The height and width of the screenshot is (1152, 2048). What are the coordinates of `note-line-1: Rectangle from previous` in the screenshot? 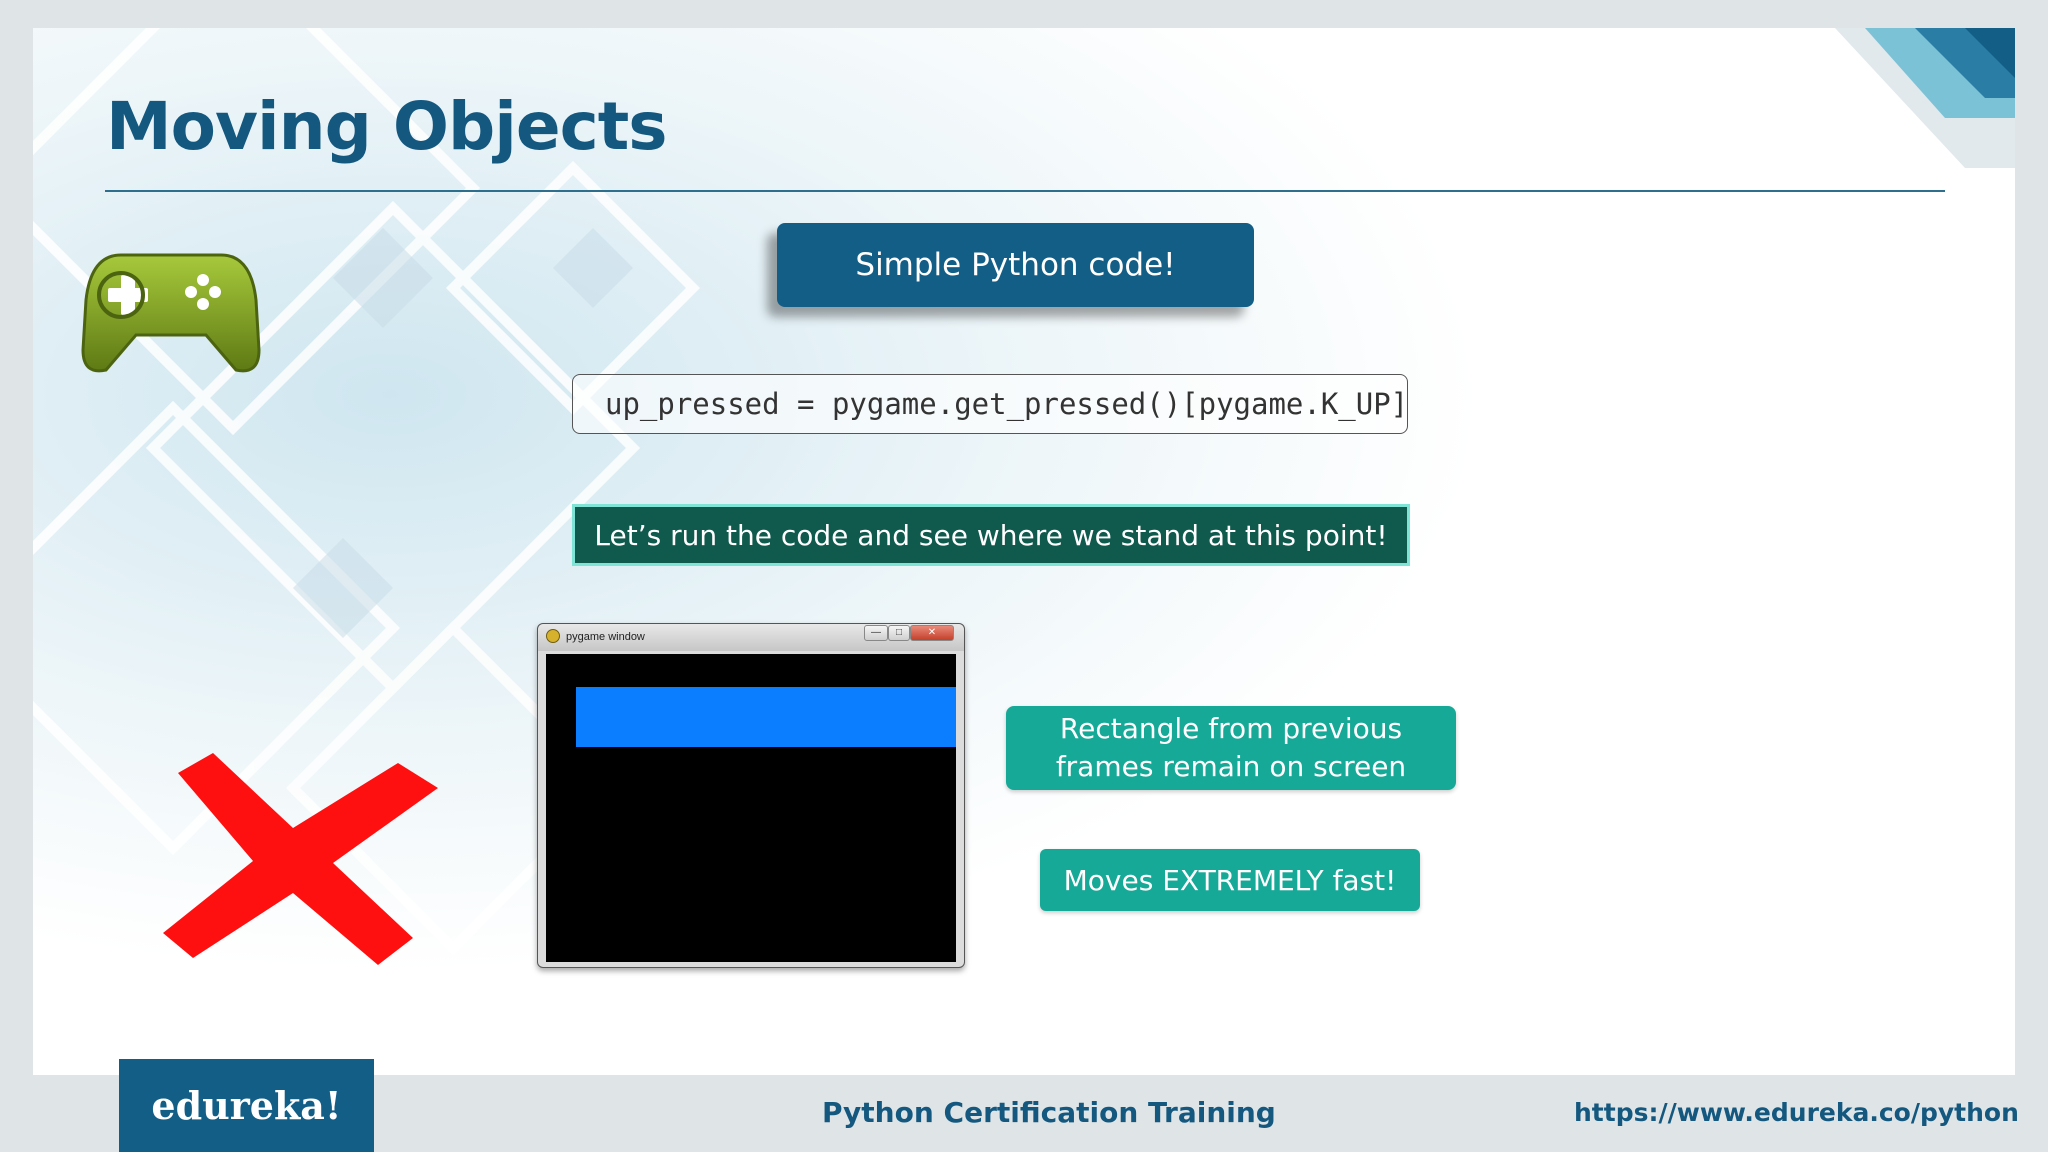 It's located at (1231, 728).